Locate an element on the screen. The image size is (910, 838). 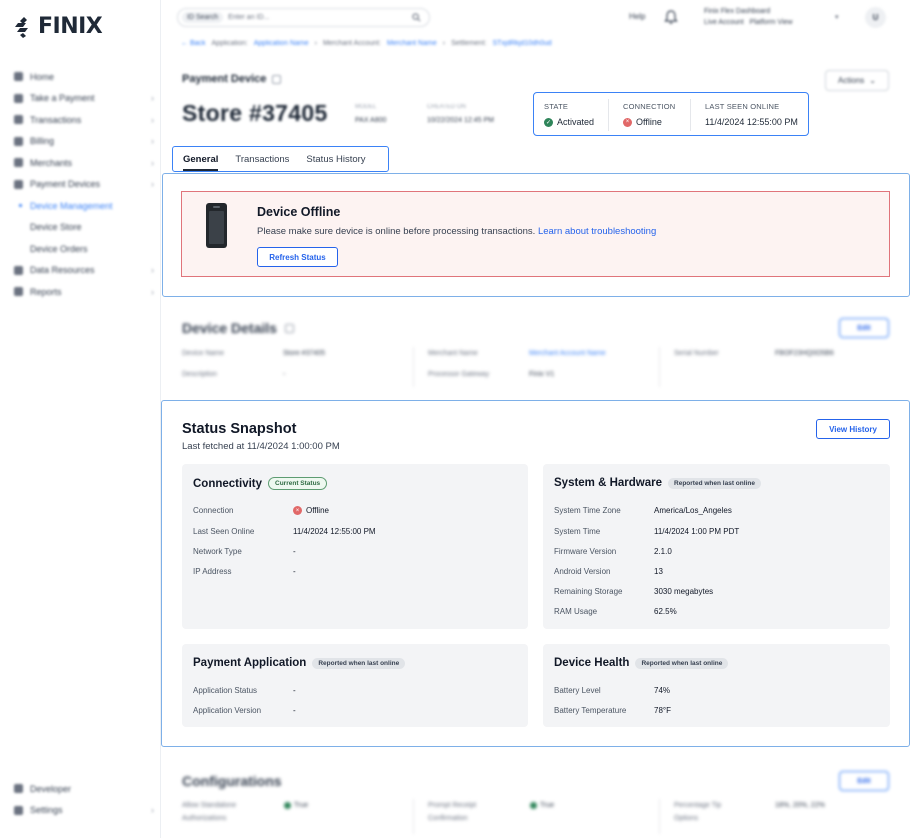
edit-configurations-button: Edit is located at coordinates (864, 781).